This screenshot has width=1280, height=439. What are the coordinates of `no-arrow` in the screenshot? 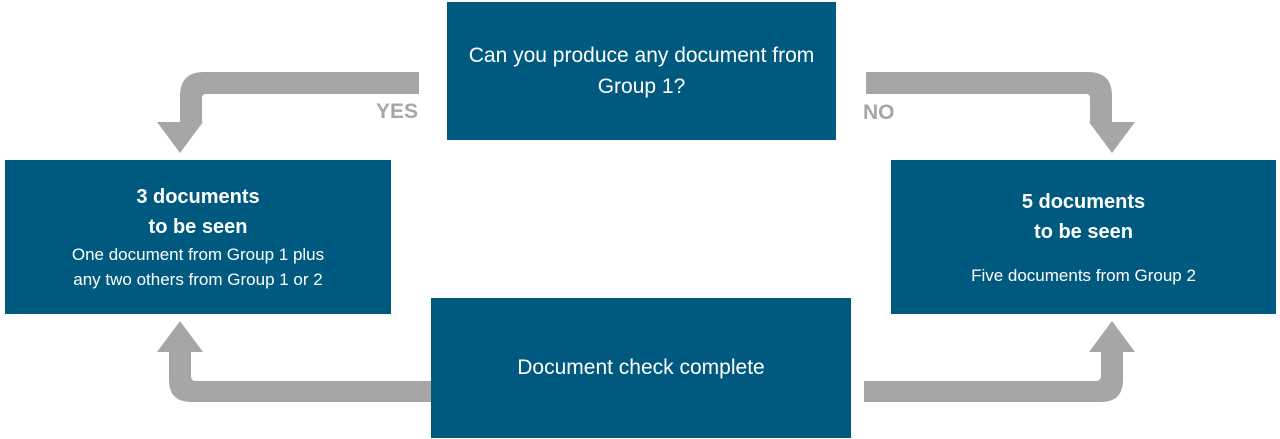 It's located at (1000, 112).